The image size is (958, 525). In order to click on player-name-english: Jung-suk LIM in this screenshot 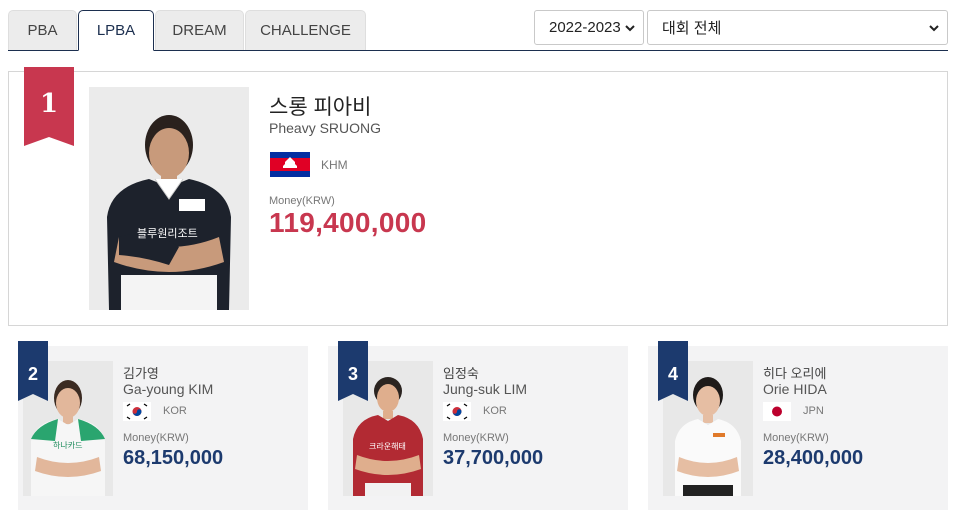, I will do `click(485, 389)`.